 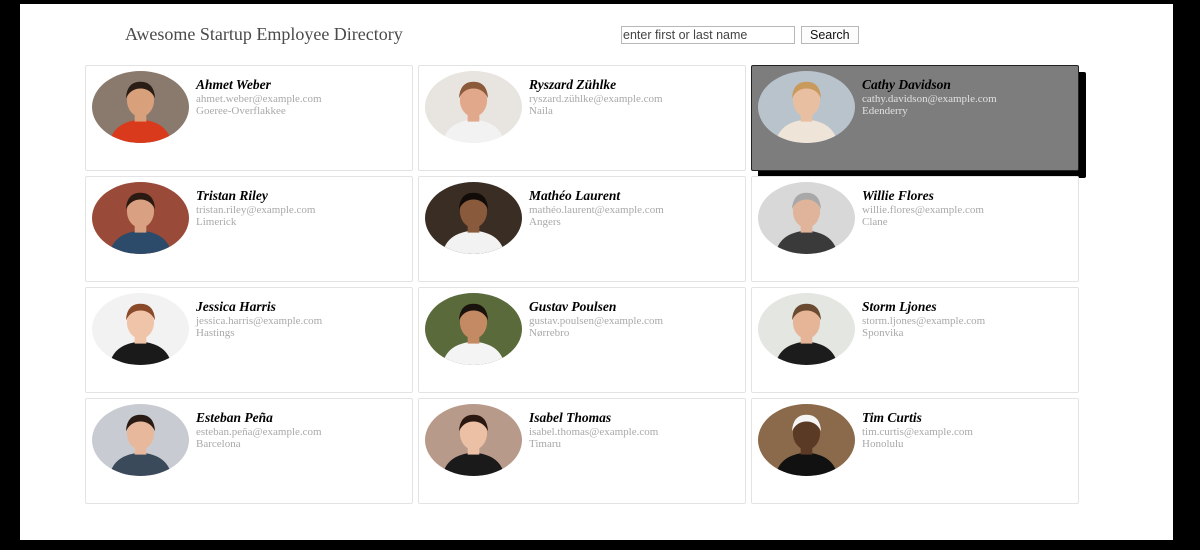 I want to click on employee-email: jessica.harris@example.com, so click(x=259, y=320).